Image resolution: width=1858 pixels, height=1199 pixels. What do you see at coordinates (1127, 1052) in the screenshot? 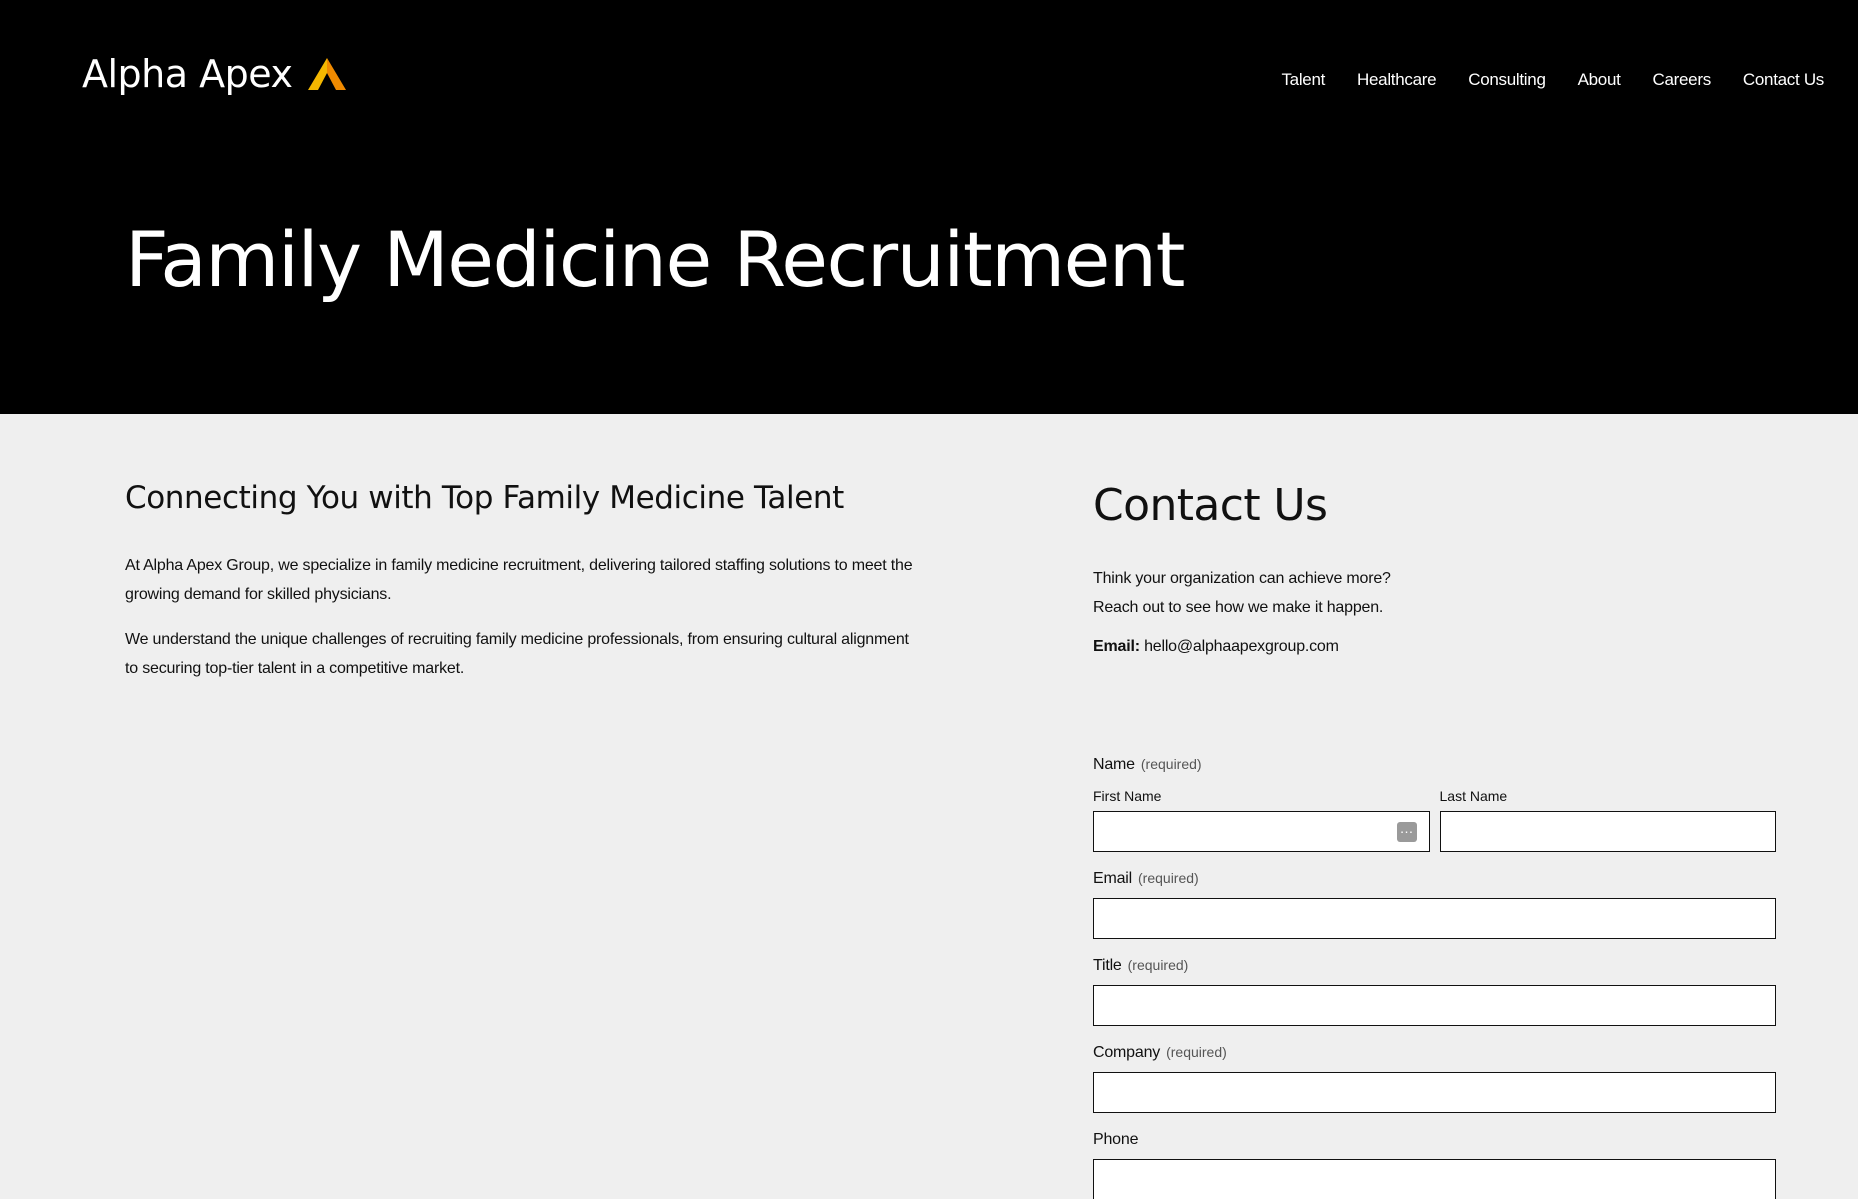
I see `company-field-label: Company` at bounding box center [1127, 1052].